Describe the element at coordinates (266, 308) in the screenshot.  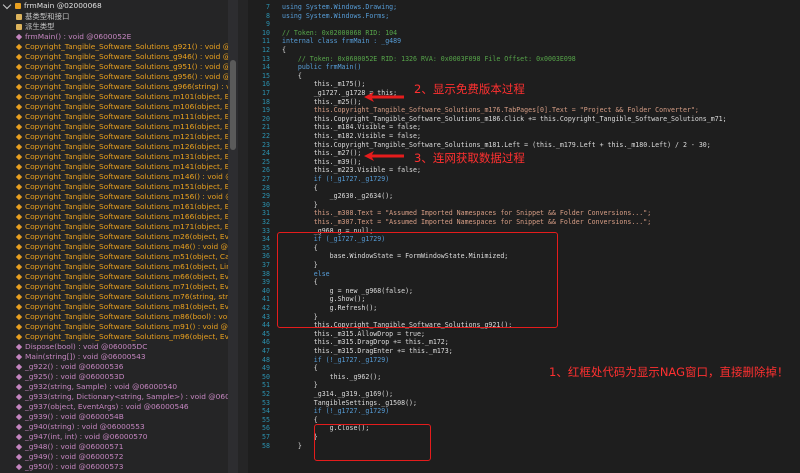
I see `line-number: 42` at that location.